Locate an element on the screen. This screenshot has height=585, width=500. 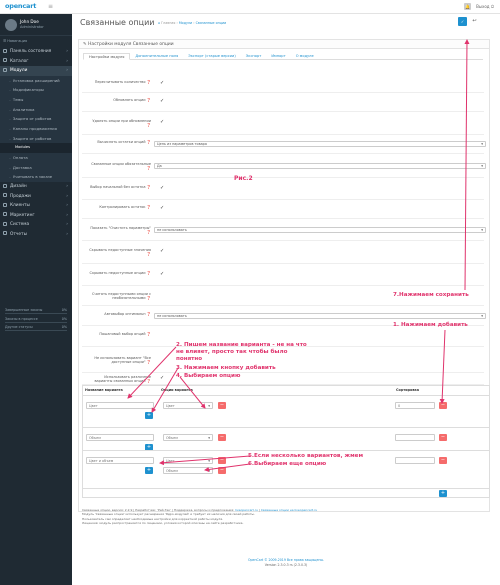
sidebar-item-18: Система is located at coordinates (36, 225).